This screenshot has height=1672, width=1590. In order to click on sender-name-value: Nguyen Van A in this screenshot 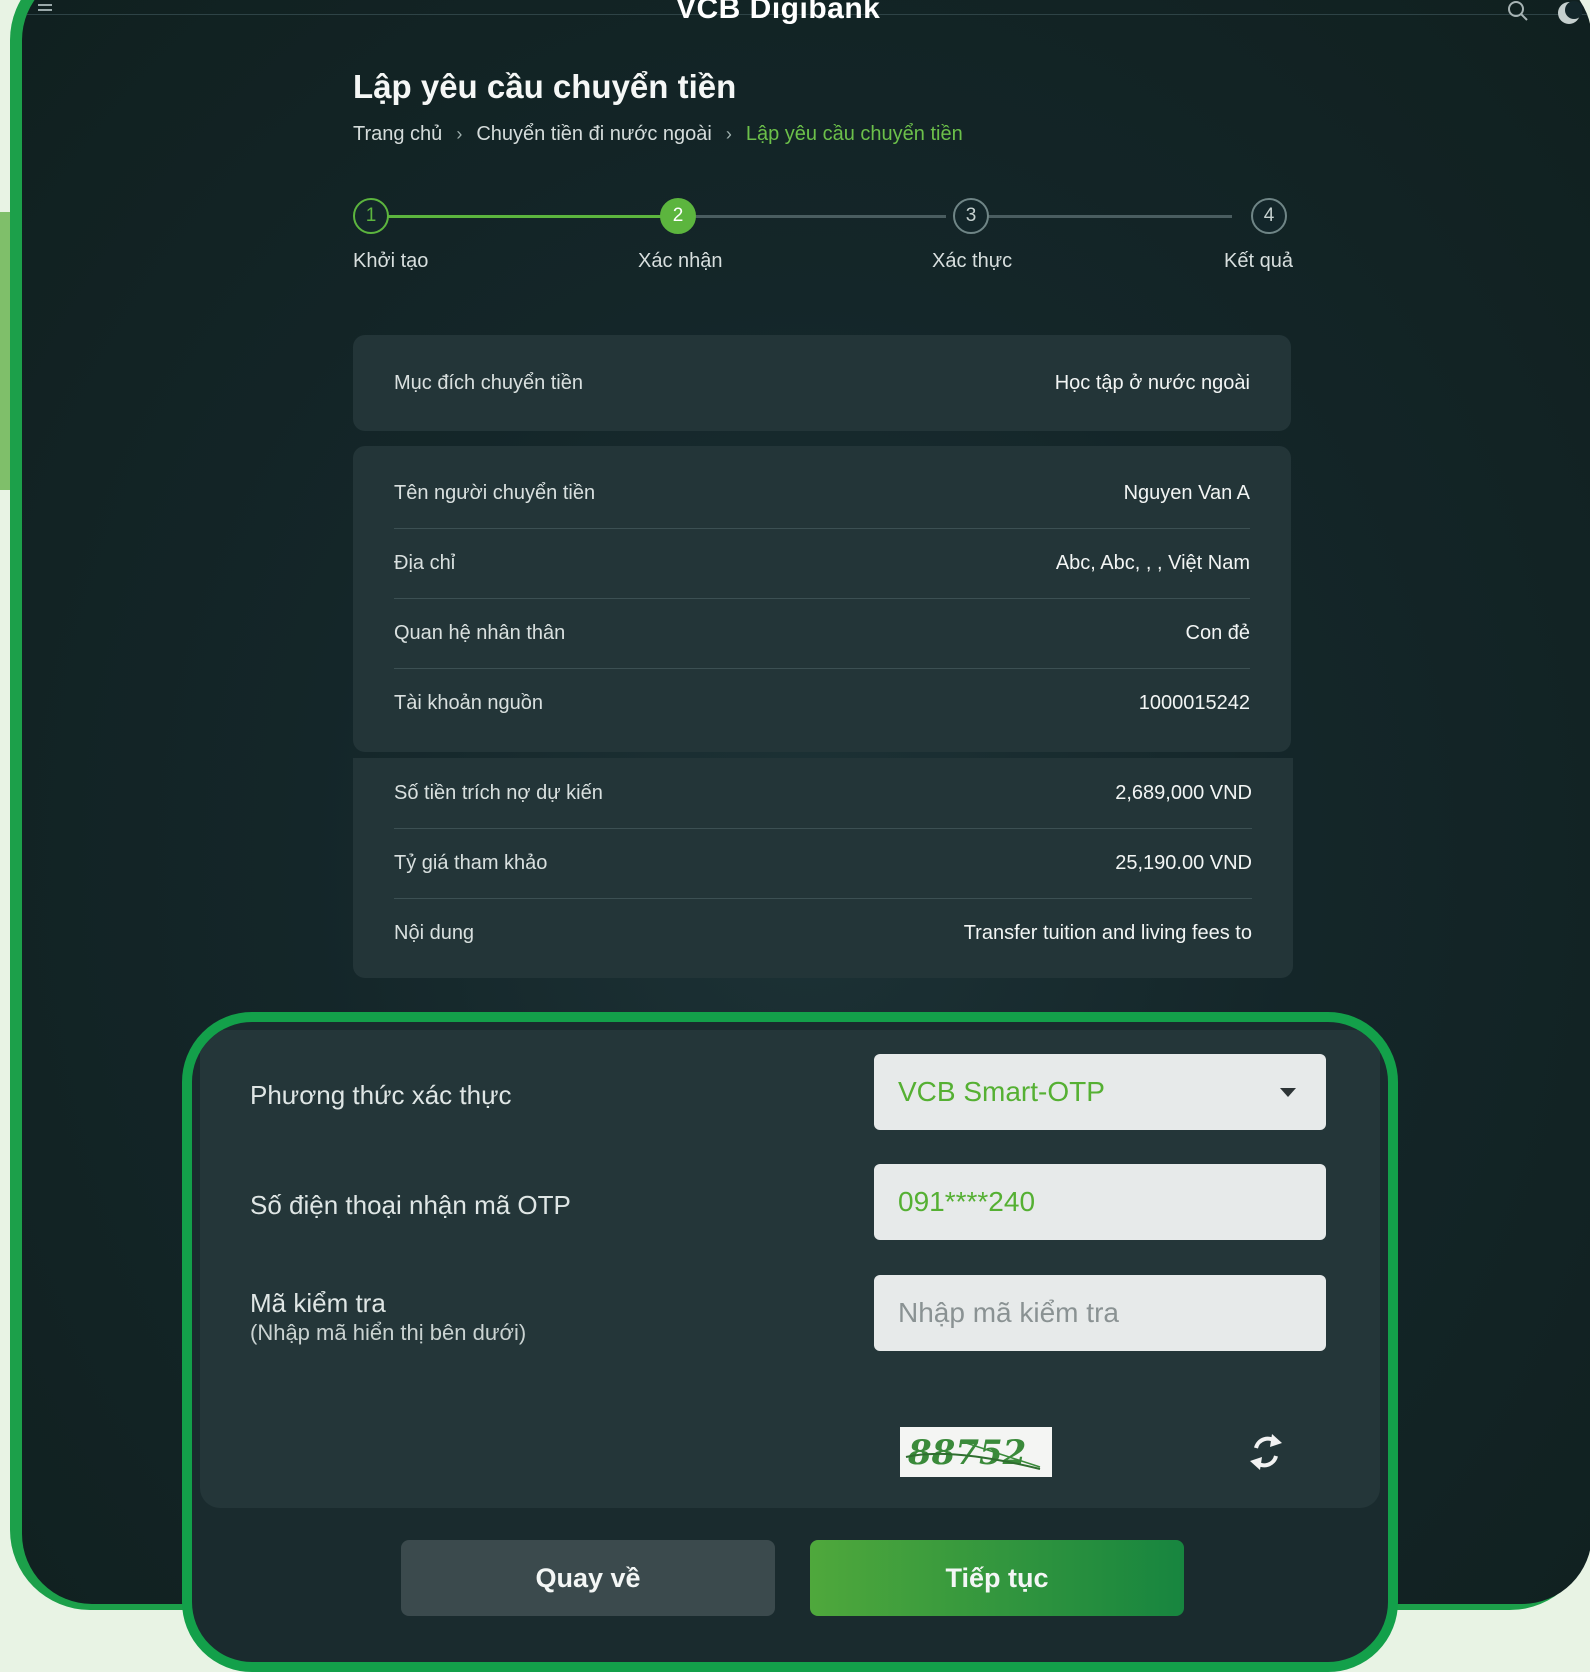, I will do `click(1186, 492)`.